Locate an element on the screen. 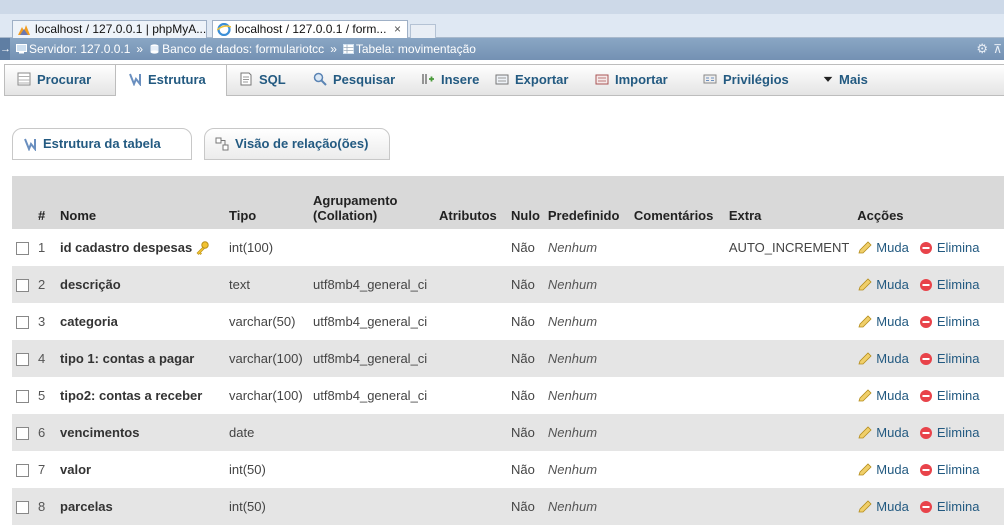 The width and height of the screenshot is (1004, 531). settings-gear-icon: ⚙ is located at coordinates (982, 49).